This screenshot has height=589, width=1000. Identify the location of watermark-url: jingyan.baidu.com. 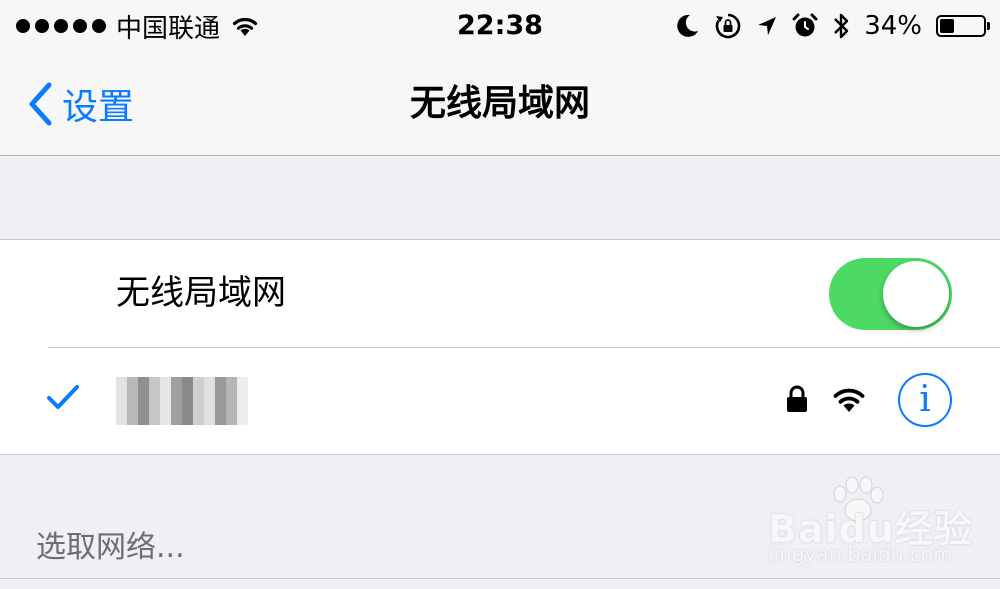
(860, 554).